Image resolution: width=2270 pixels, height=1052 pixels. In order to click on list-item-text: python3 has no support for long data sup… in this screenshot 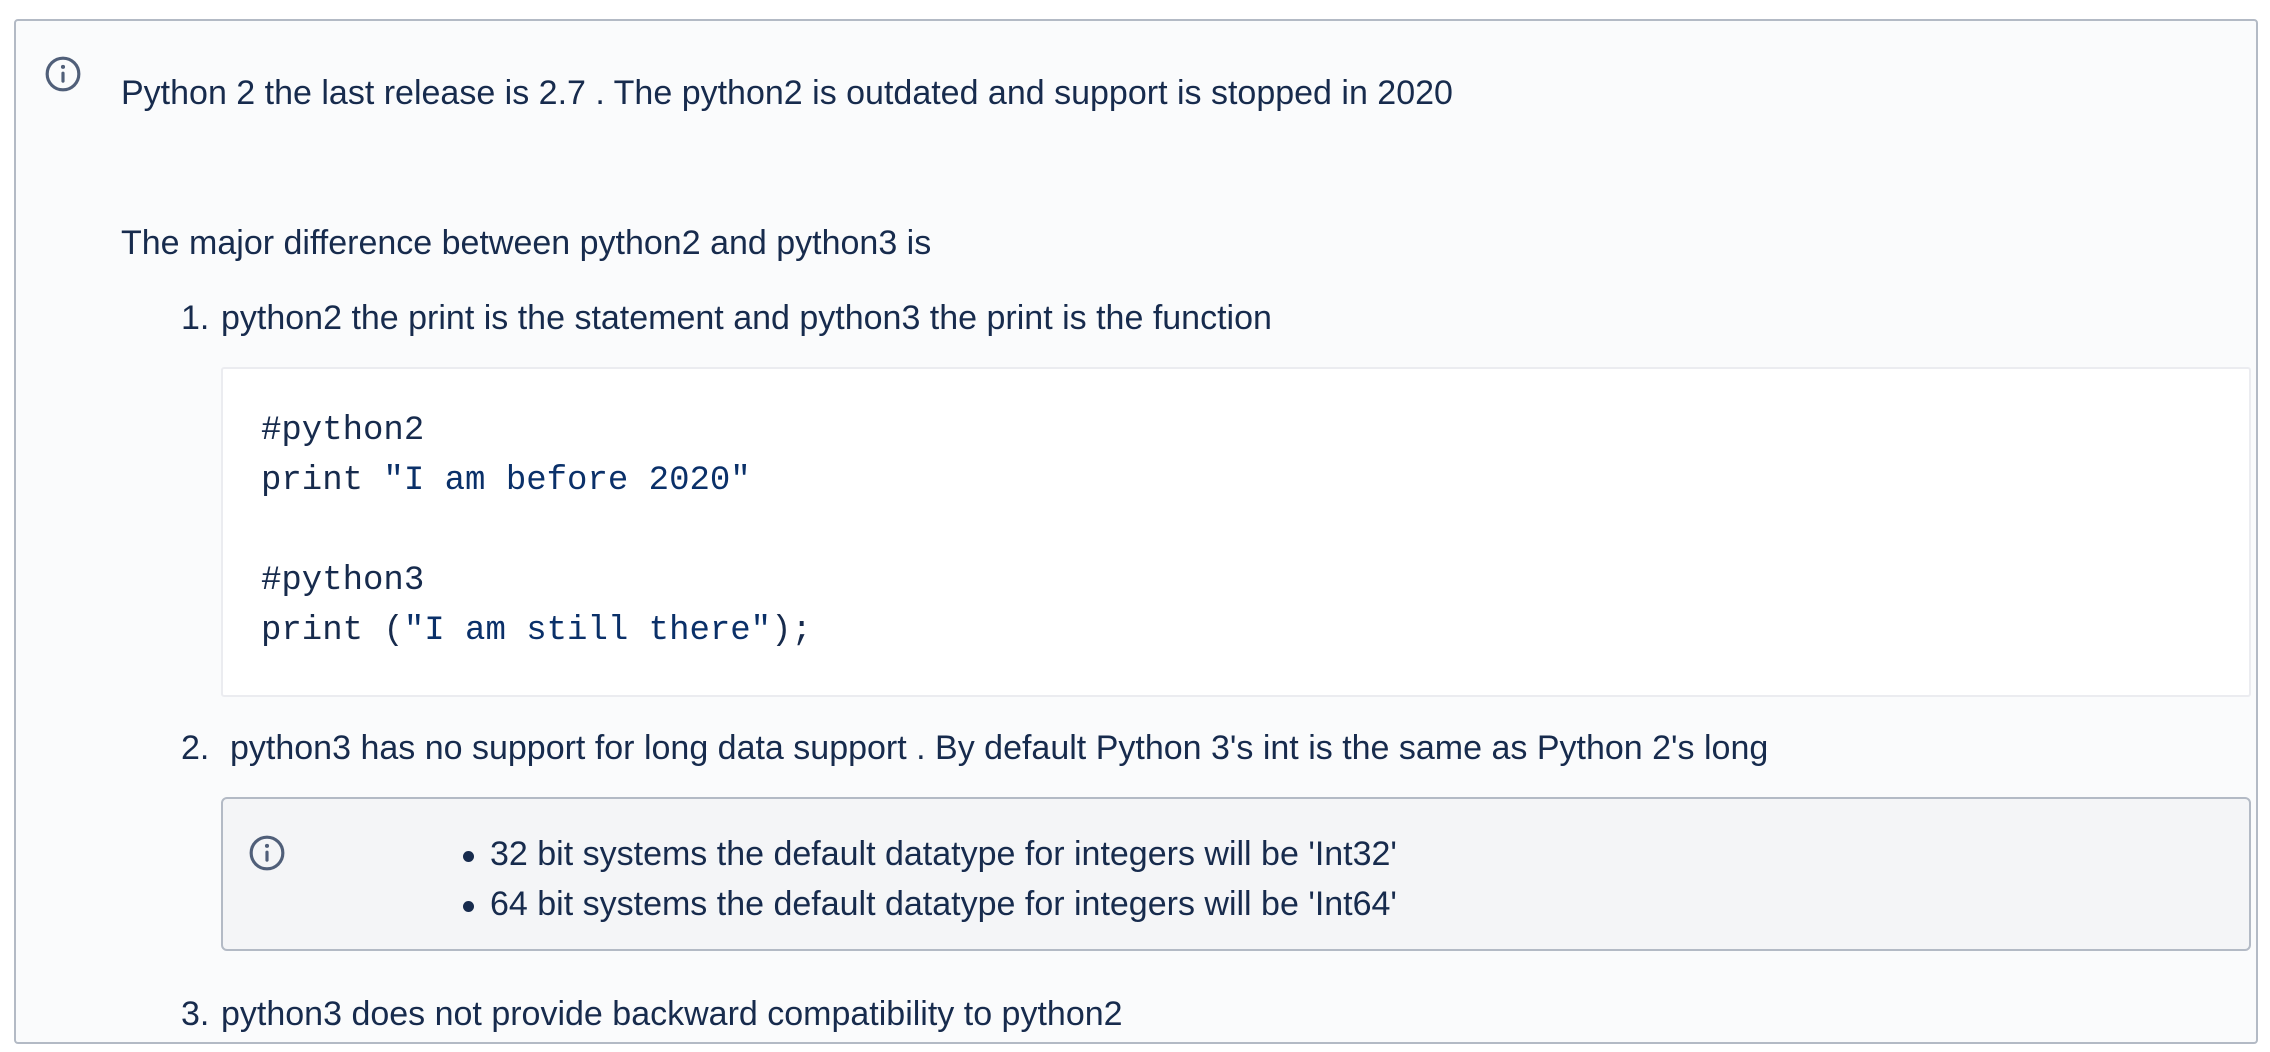, I will do `click(999, 748)`.